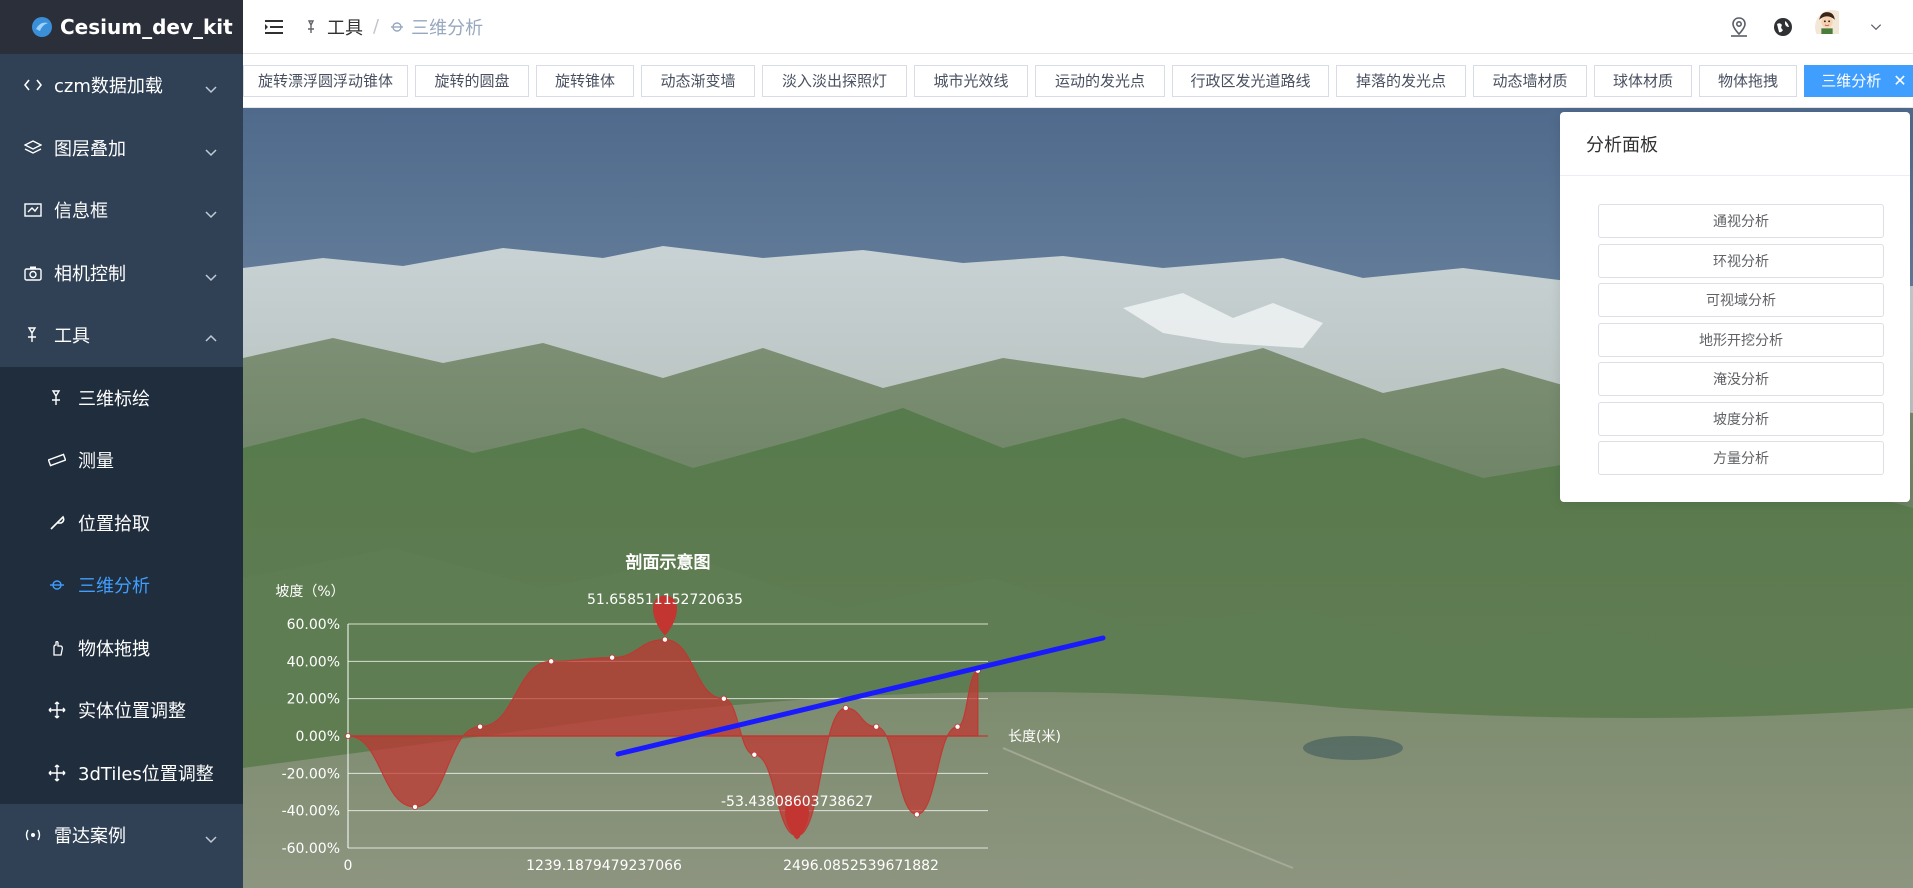  I want to click on tag-label: 动态墙材质, so click(1530, 81).